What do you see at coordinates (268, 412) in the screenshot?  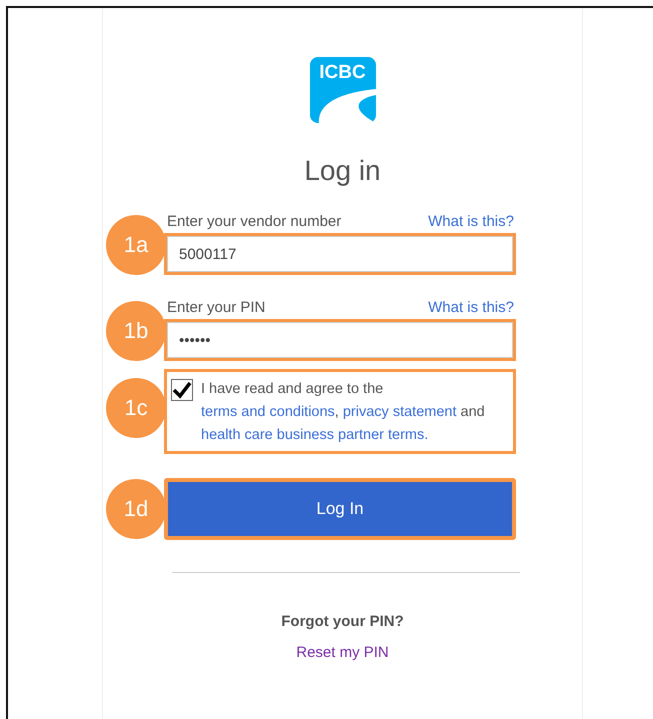 I see `terms-link: terms and conditions` at bounding box center [268, 412].